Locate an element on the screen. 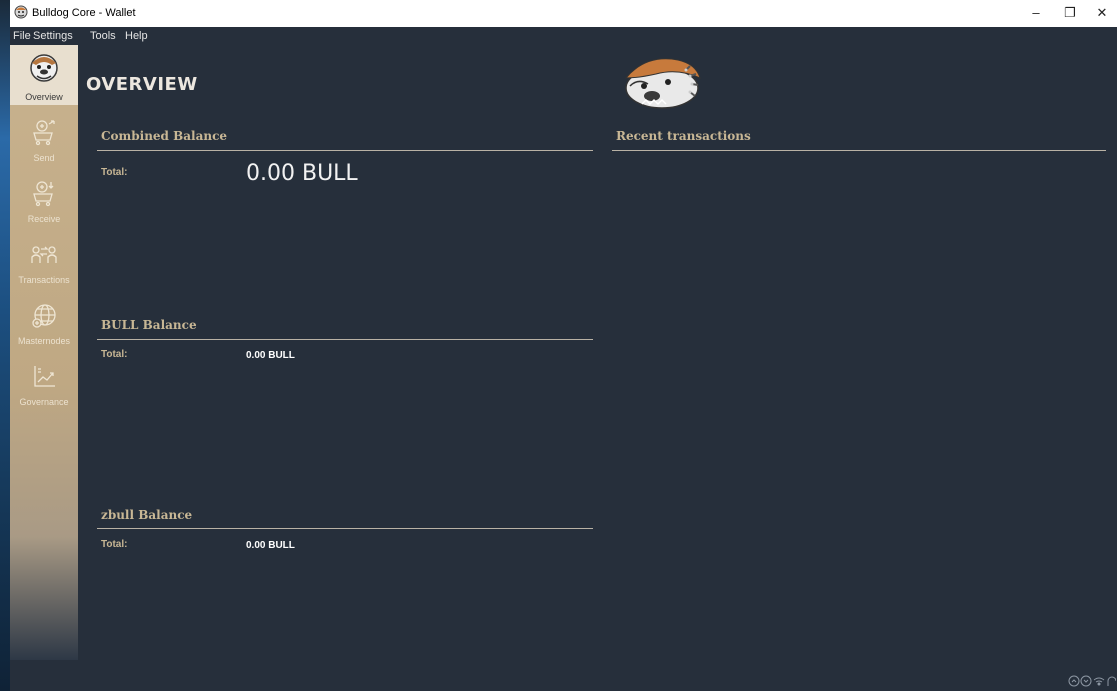 The image size is (1117, 691). status-bar-icons is located at coordinates (1092, 681).